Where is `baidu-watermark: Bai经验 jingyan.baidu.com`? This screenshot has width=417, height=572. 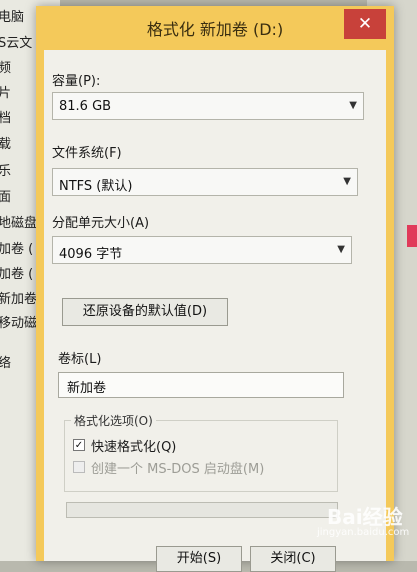 baidu-watermark: Bai经验 jingyan.baidu.com is located at coordinates (353, 521).